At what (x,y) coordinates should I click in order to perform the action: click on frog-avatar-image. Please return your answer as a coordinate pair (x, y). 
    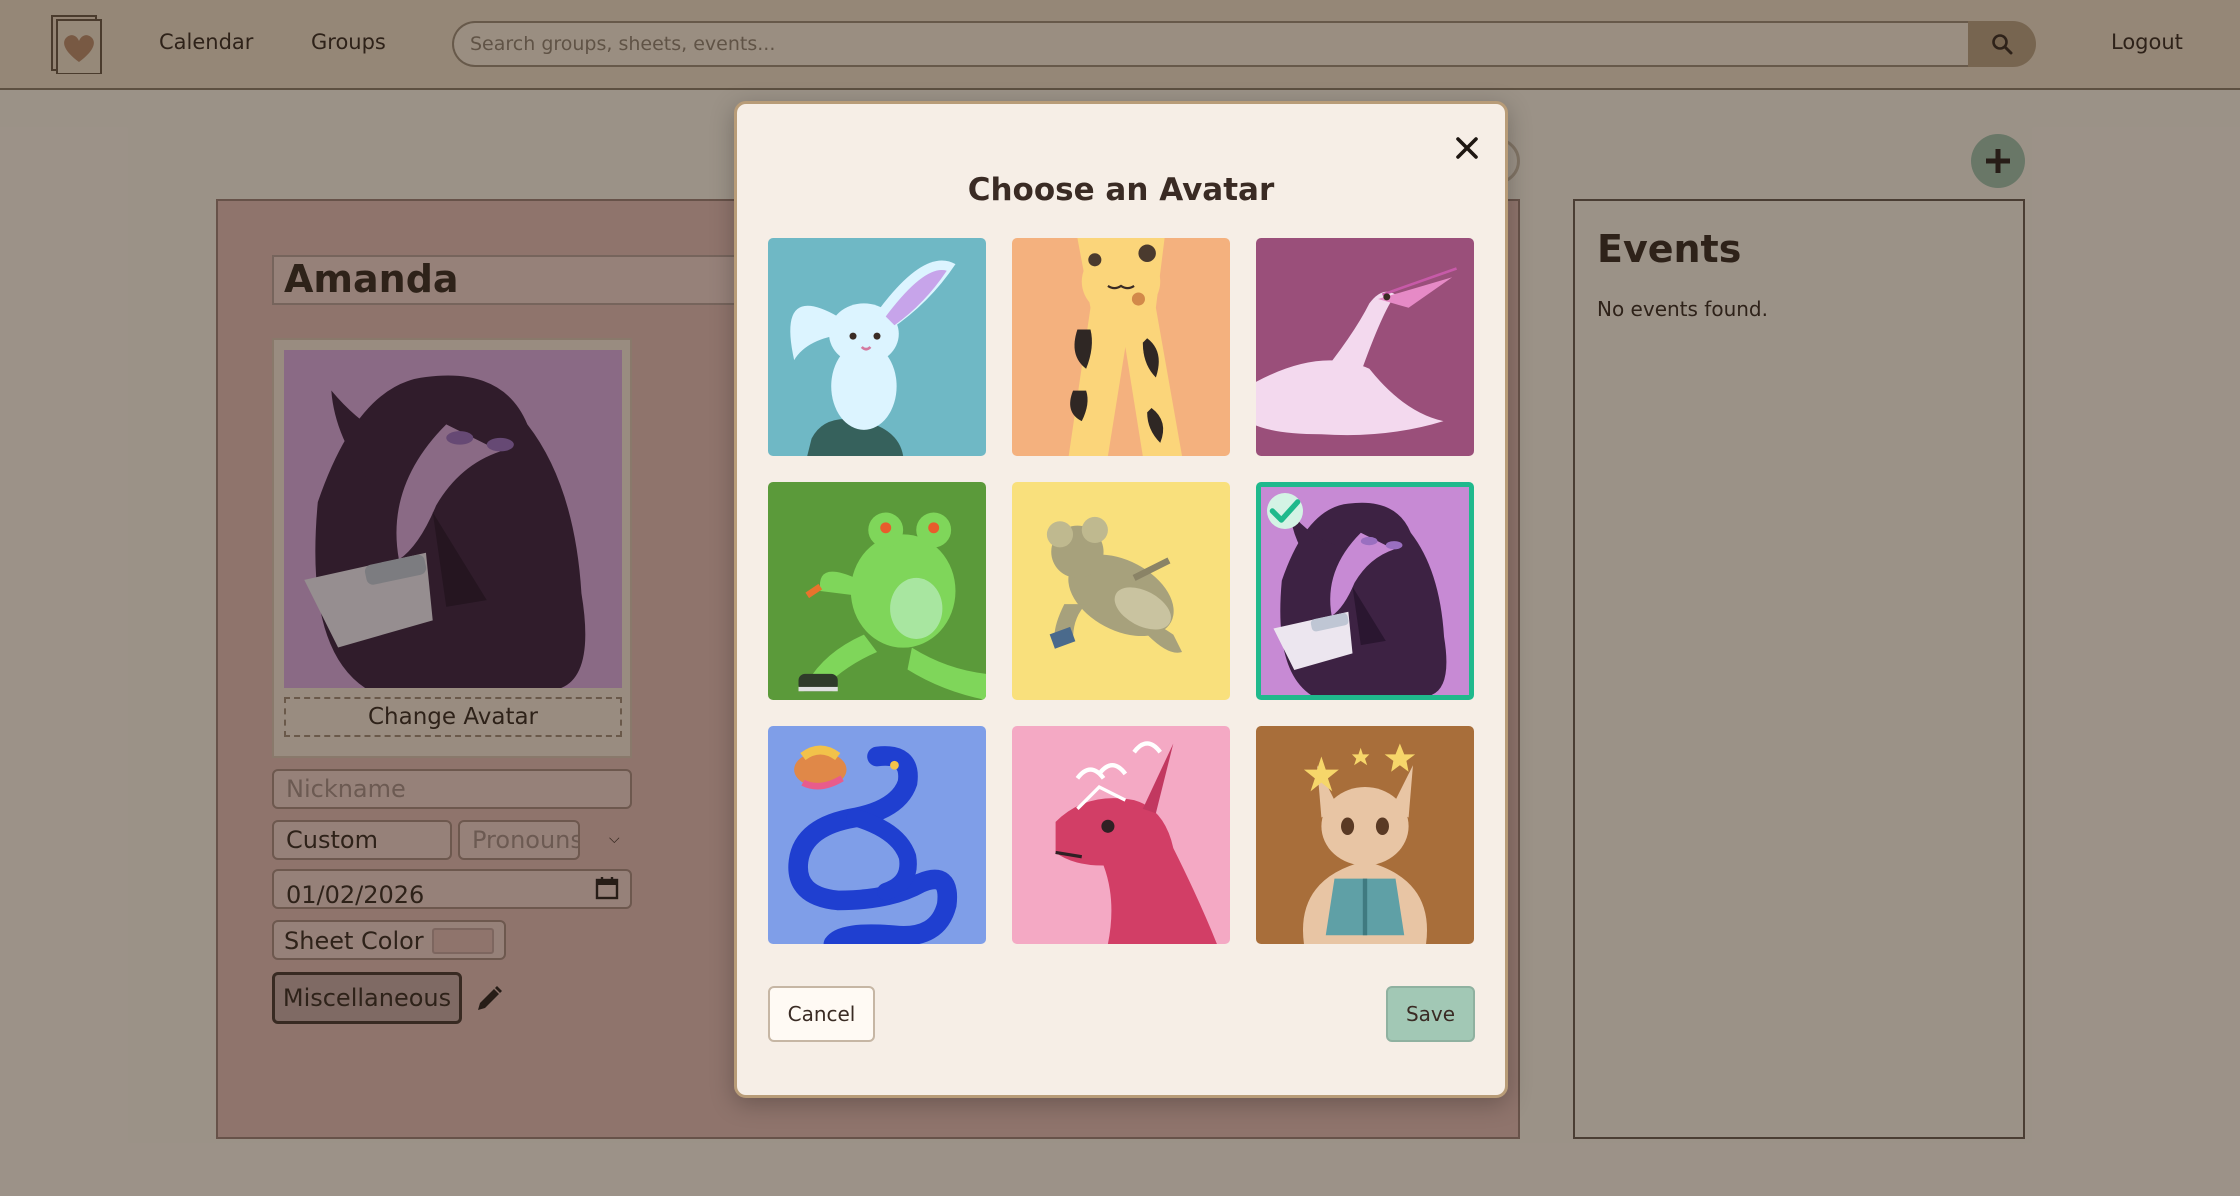
    Looking at the image, I should click on (877, 591).